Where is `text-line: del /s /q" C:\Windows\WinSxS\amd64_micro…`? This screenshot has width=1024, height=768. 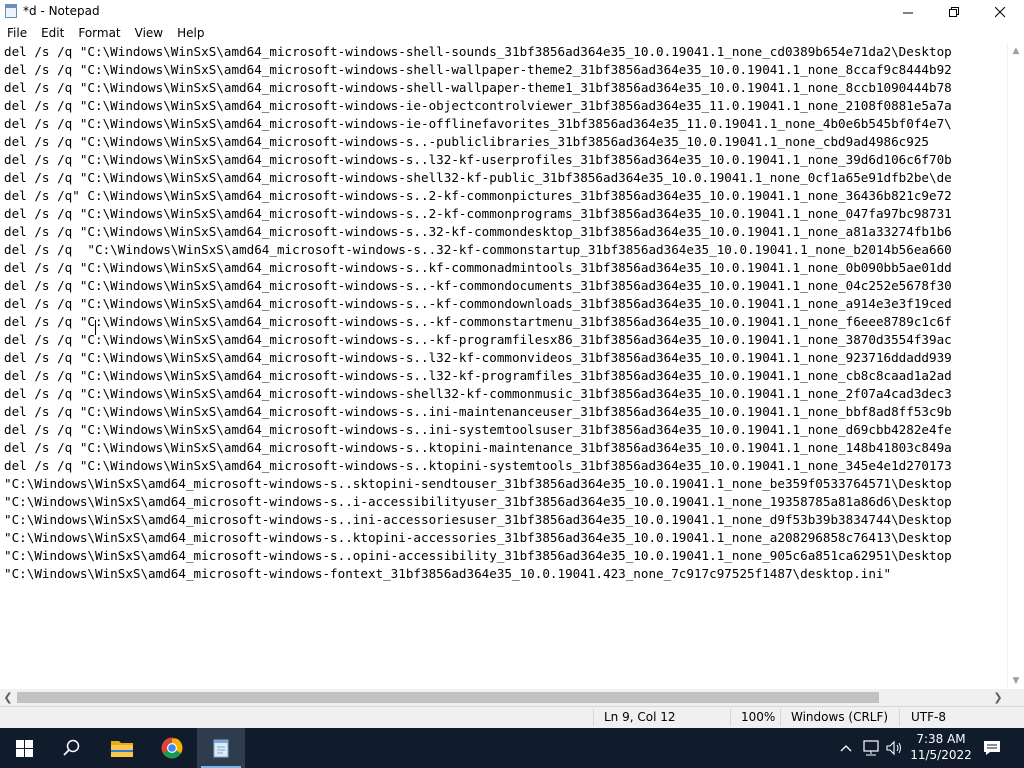 text-line: del /s /q" C:\Windows\WinSxS\amd64_micro… is located at coordinates (478, 195).